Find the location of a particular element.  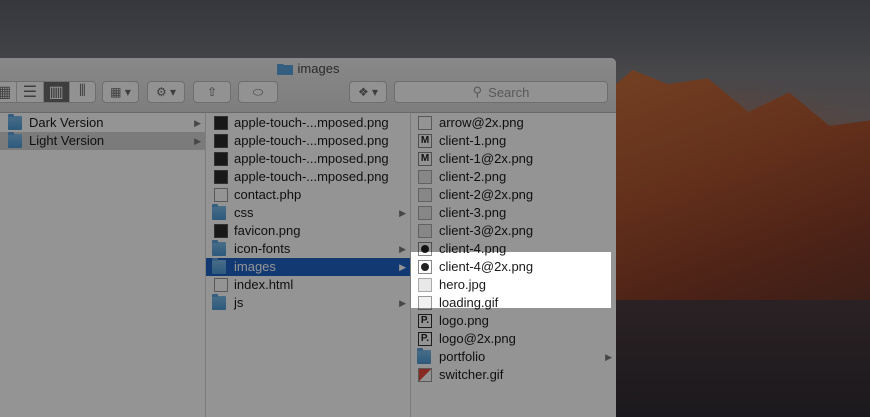

list-item-label: hero.jpg is located at coordinates (462, 284).